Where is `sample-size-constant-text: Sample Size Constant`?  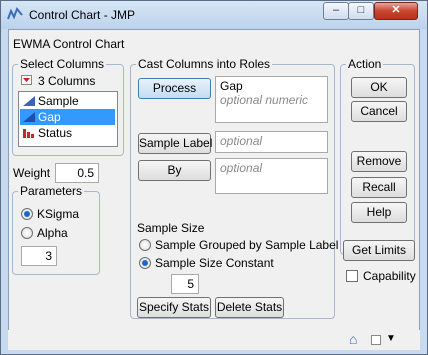 sample-size-constant-text: Sample Size Constant is located at coordinates (214, 263).